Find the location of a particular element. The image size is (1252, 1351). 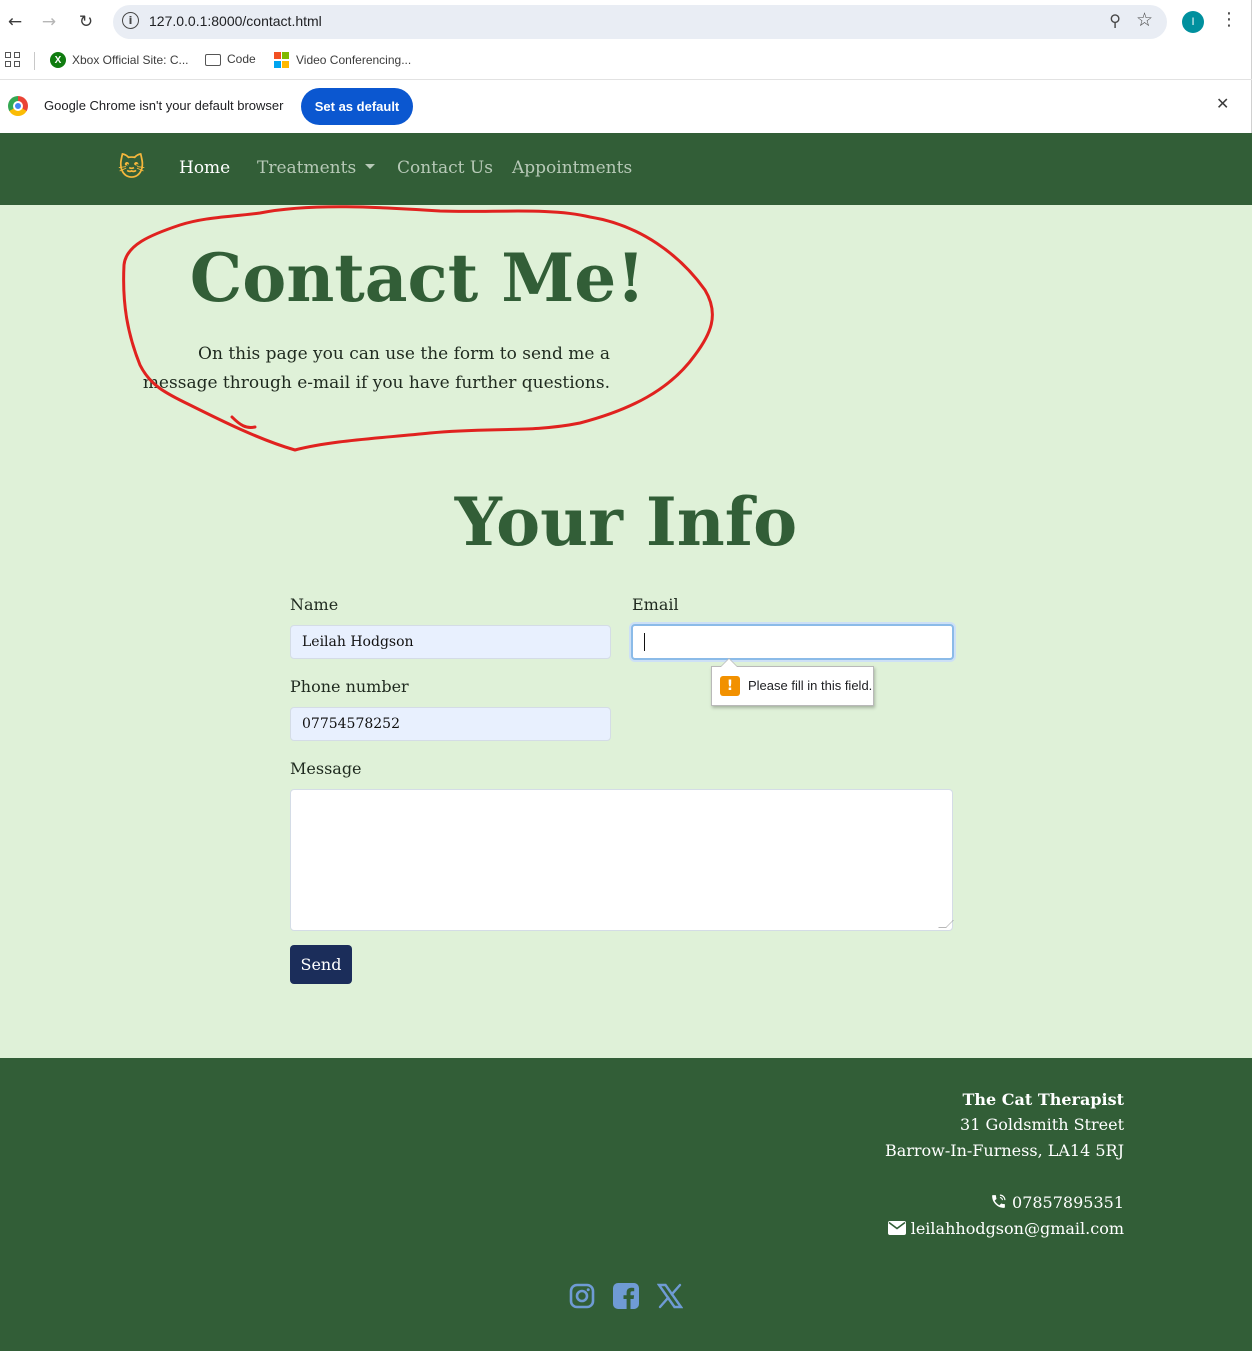

nav-treatments: Treatments is located at coordinates (316, 168).